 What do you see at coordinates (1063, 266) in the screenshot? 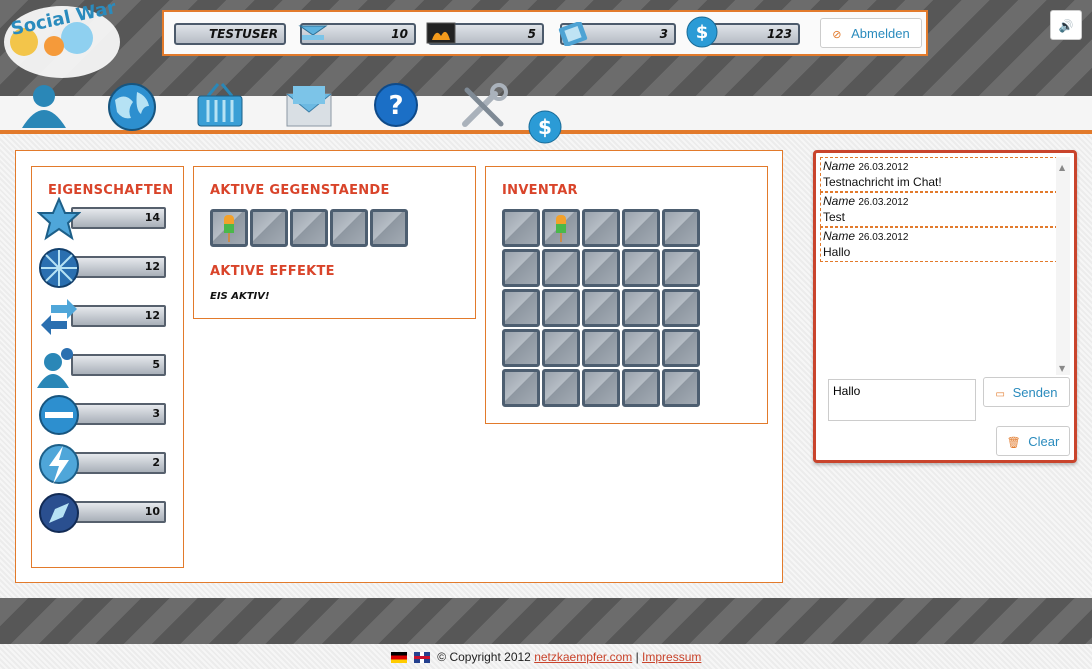
I see `chat-scrollbar: ▲ ▼` at bounding box center [1063, 266].